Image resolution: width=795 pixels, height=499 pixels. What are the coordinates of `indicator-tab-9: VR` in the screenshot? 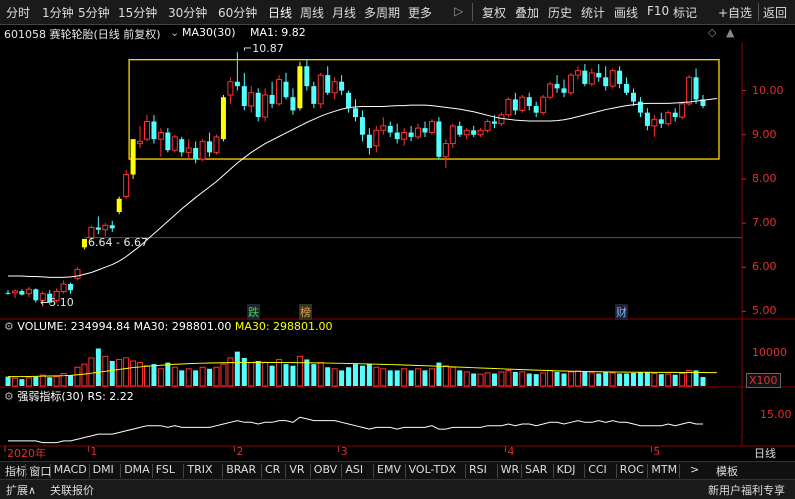 It's located at (296, 469).